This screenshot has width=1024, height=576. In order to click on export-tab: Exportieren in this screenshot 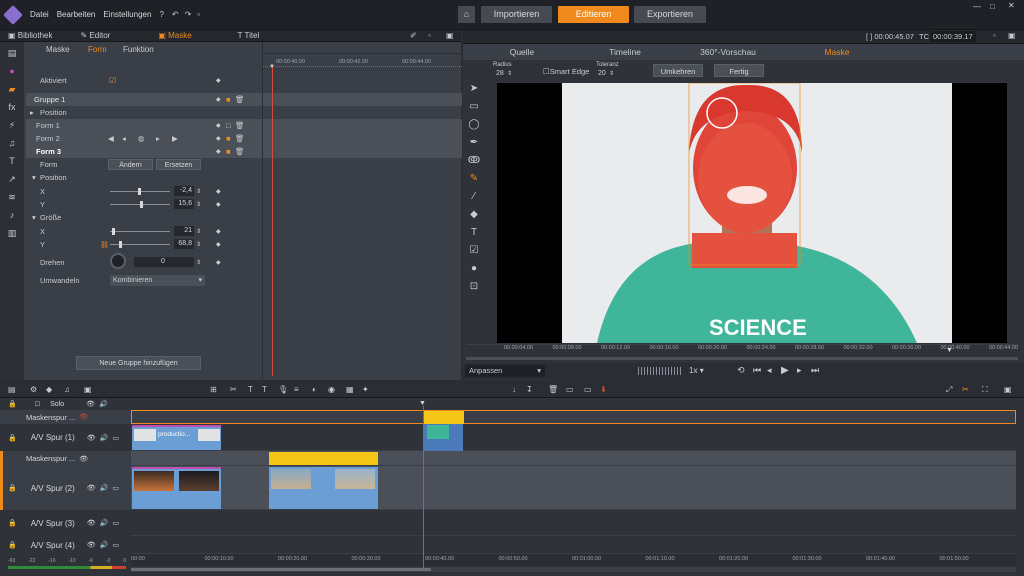, I will do `click(670, 14)`.